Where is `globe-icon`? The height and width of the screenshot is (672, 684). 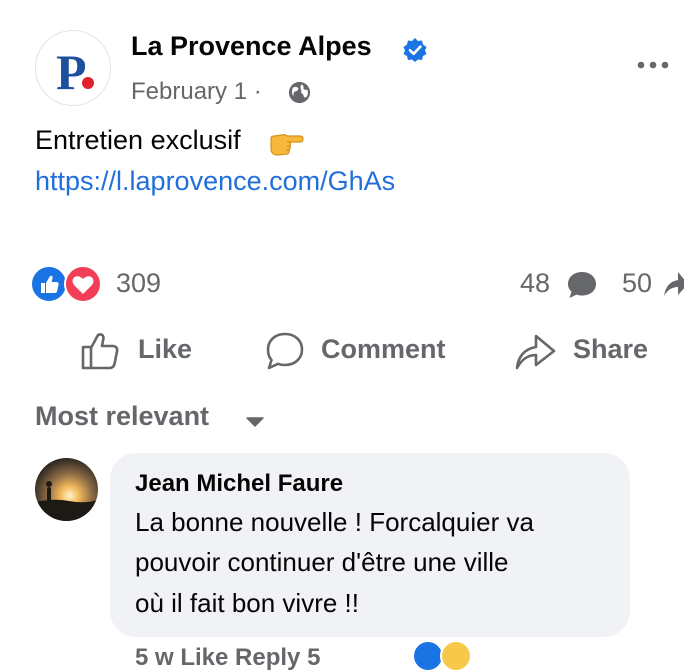
globe-icon is located at coordinates (299, 92).